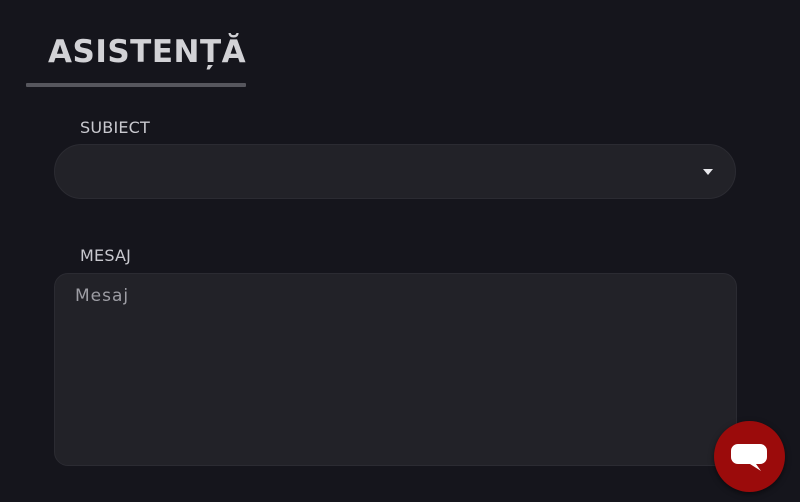 This screenshot has height=502, width=800. I want to click on subject-select, so click(395, 171).